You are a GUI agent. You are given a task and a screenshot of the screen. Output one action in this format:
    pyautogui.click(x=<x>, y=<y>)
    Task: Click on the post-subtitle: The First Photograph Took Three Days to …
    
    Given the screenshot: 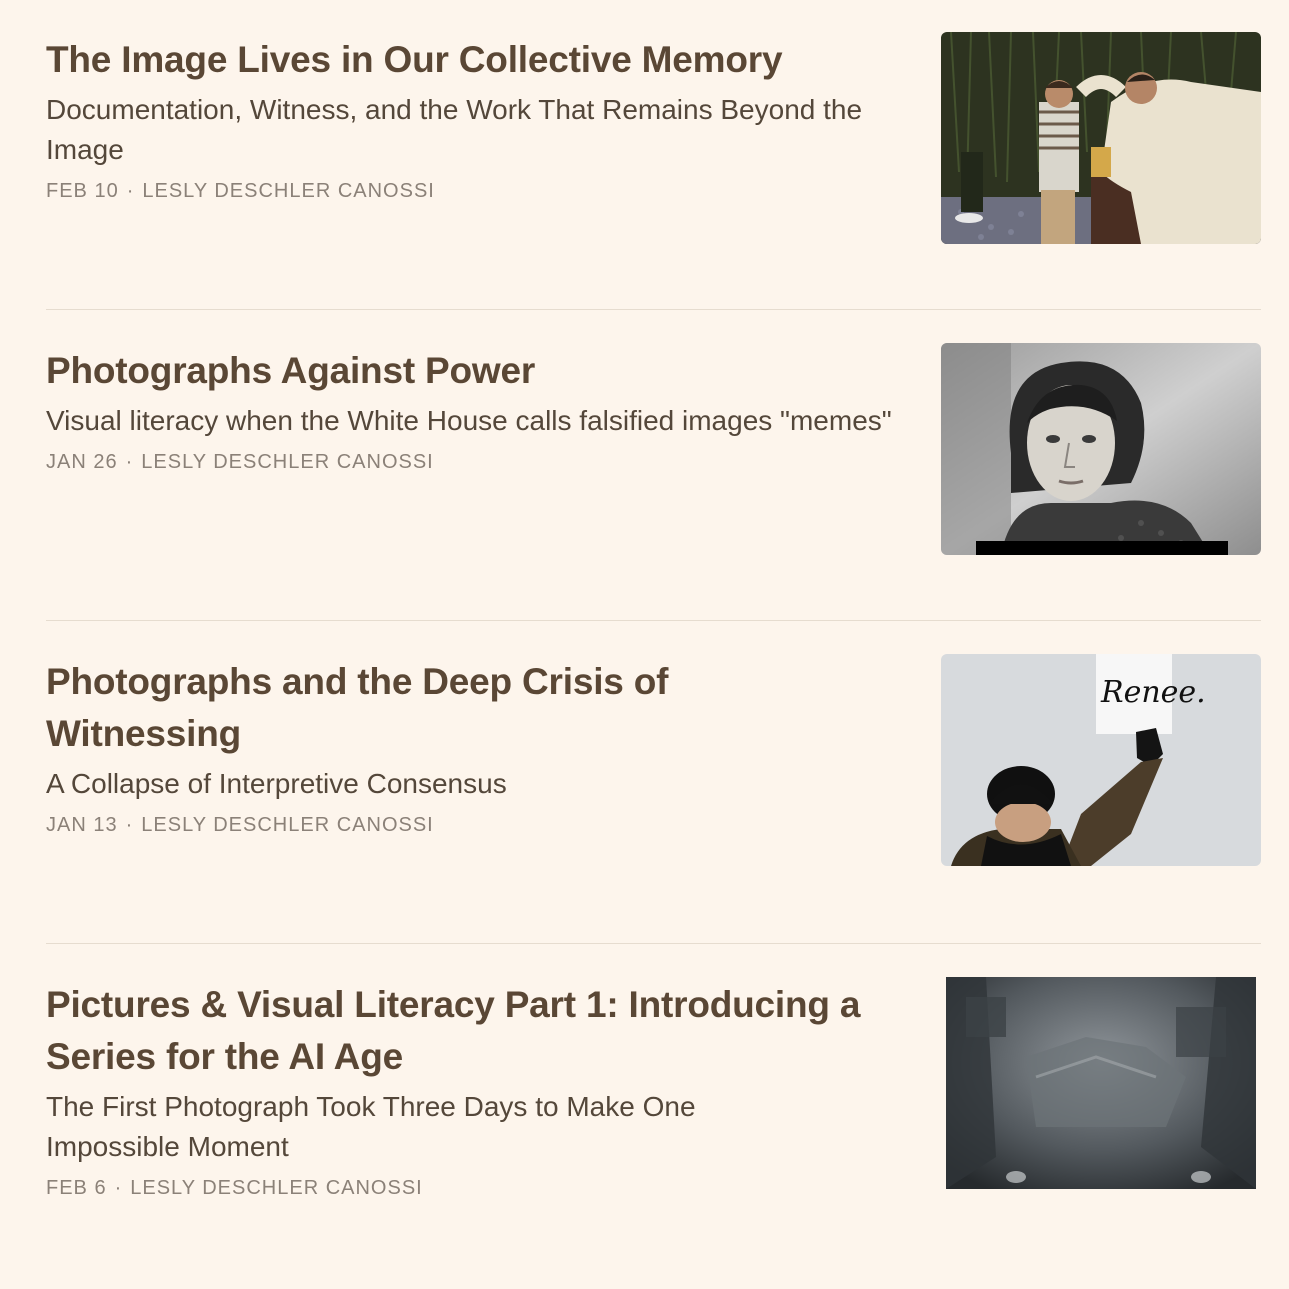 What is the action you would take?
    pyautogui.click(x=371, y=1126)
    